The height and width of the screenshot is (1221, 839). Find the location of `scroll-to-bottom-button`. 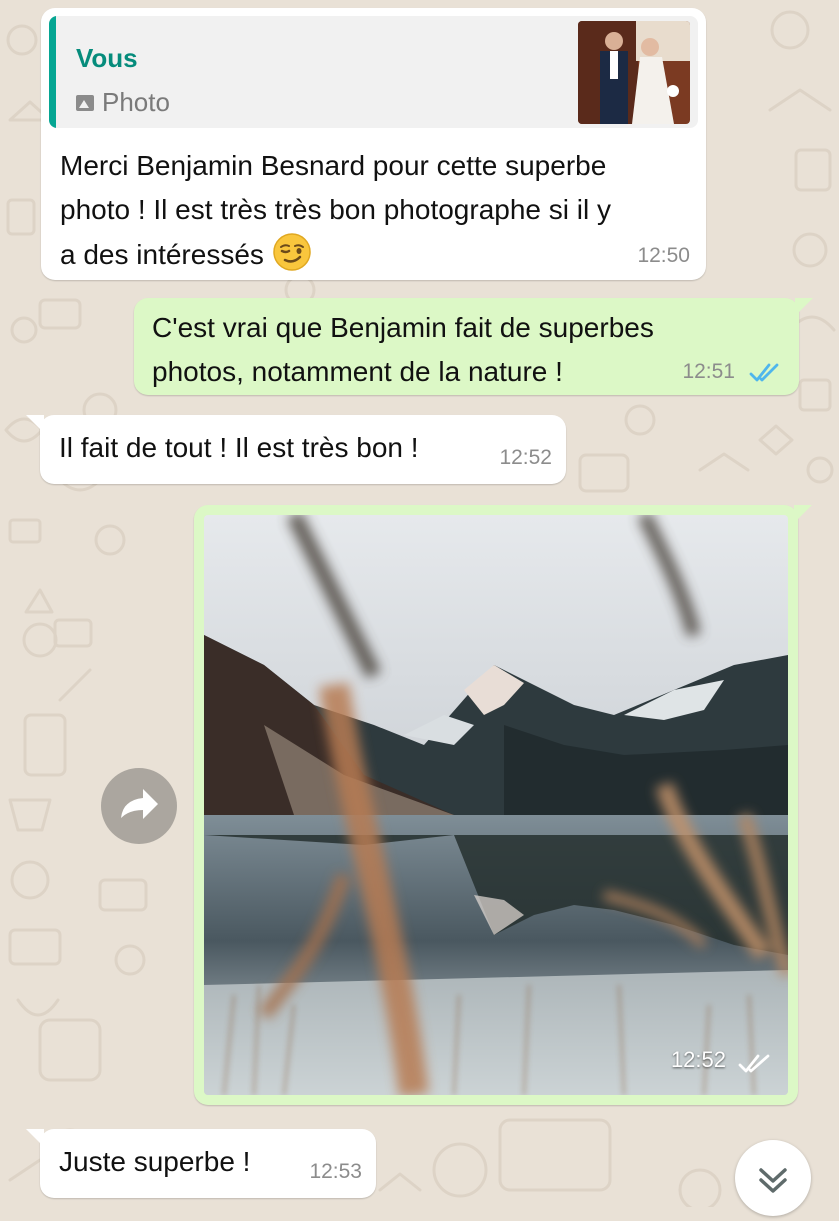

scroll-to-bottom-button is located at coordinates (773, 1178).